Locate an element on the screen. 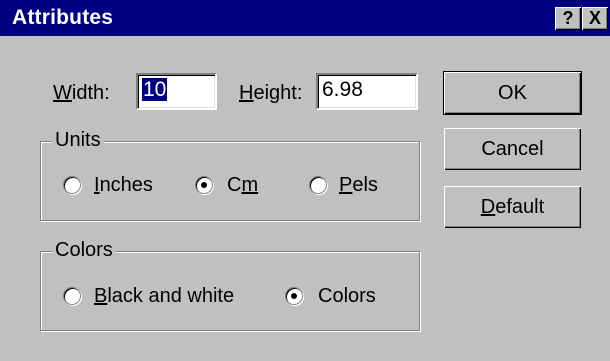 The width and height of the screenshot is (610, 361). close-button: X is located at coordinates (595, 18).